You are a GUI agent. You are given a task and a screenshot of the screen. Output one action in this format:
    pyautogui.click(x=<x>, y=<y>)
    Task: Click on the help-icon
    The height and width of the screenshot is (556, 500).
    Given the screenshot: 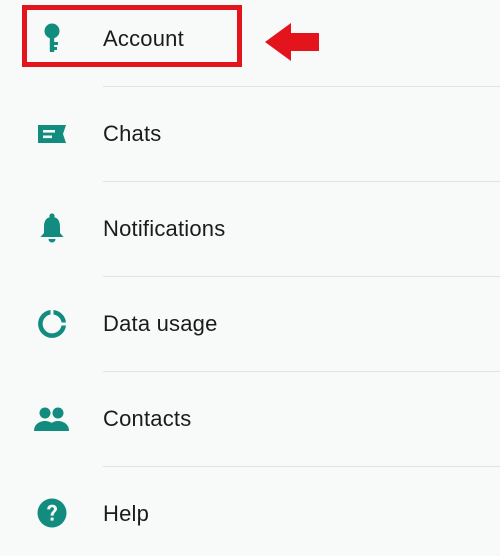 What is the action you would take?
    pyautogui.click(x=52, y=513)
    